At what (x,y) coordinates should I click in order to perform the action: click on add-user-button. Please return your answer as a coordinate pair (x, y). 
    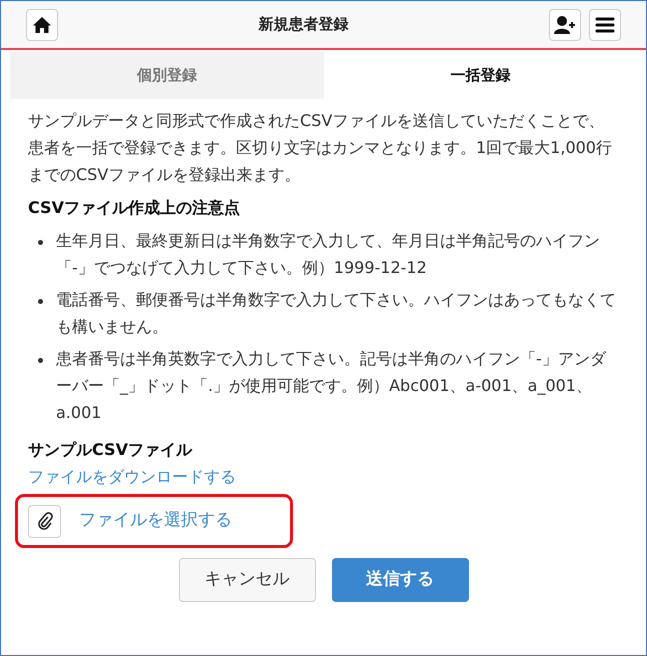
    Looking at the image, I should click on (565, 24).